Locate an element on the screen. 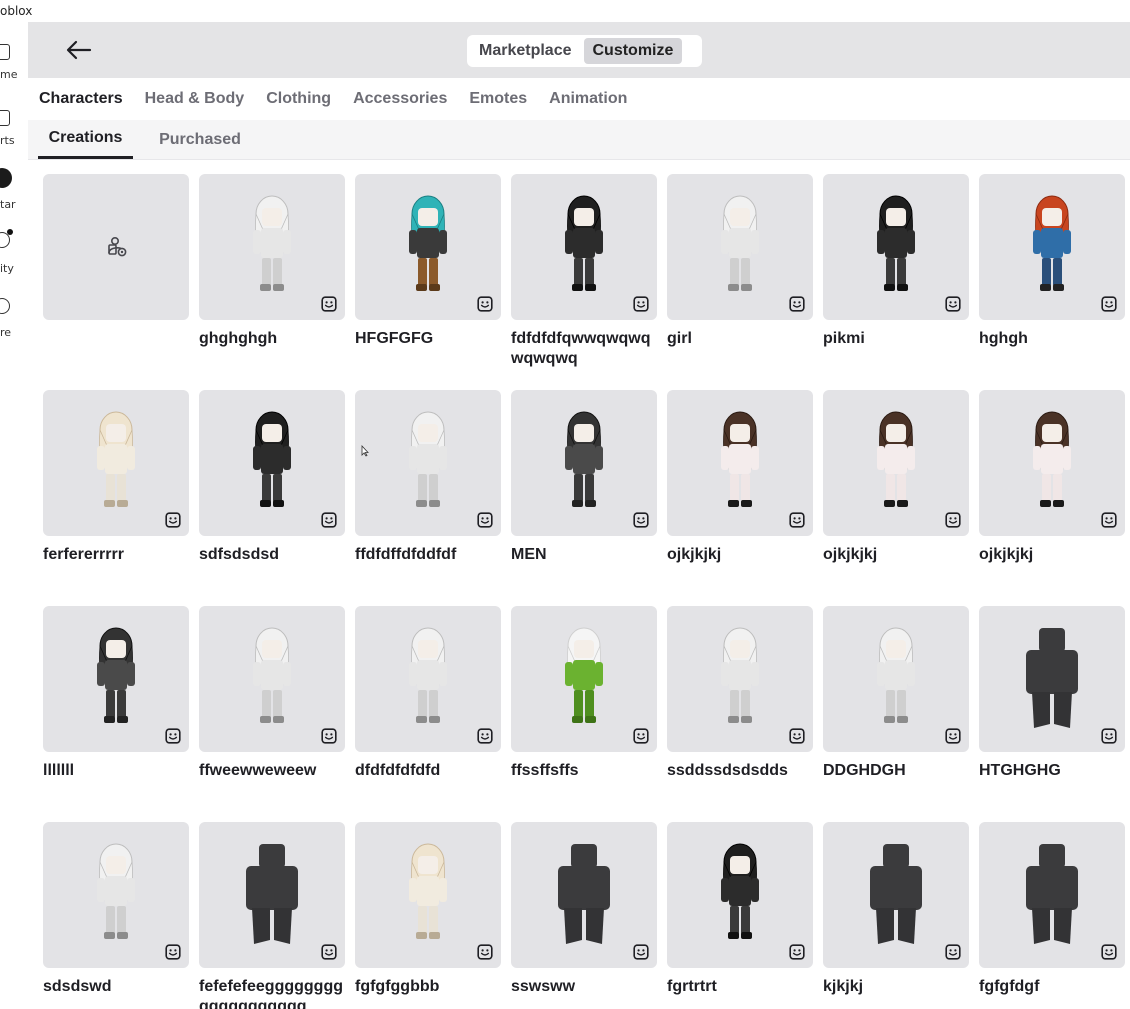 The width and height of the screenshot is (1130, 1009). character-name: DDGHDGH is located at coordinates (864, 770).